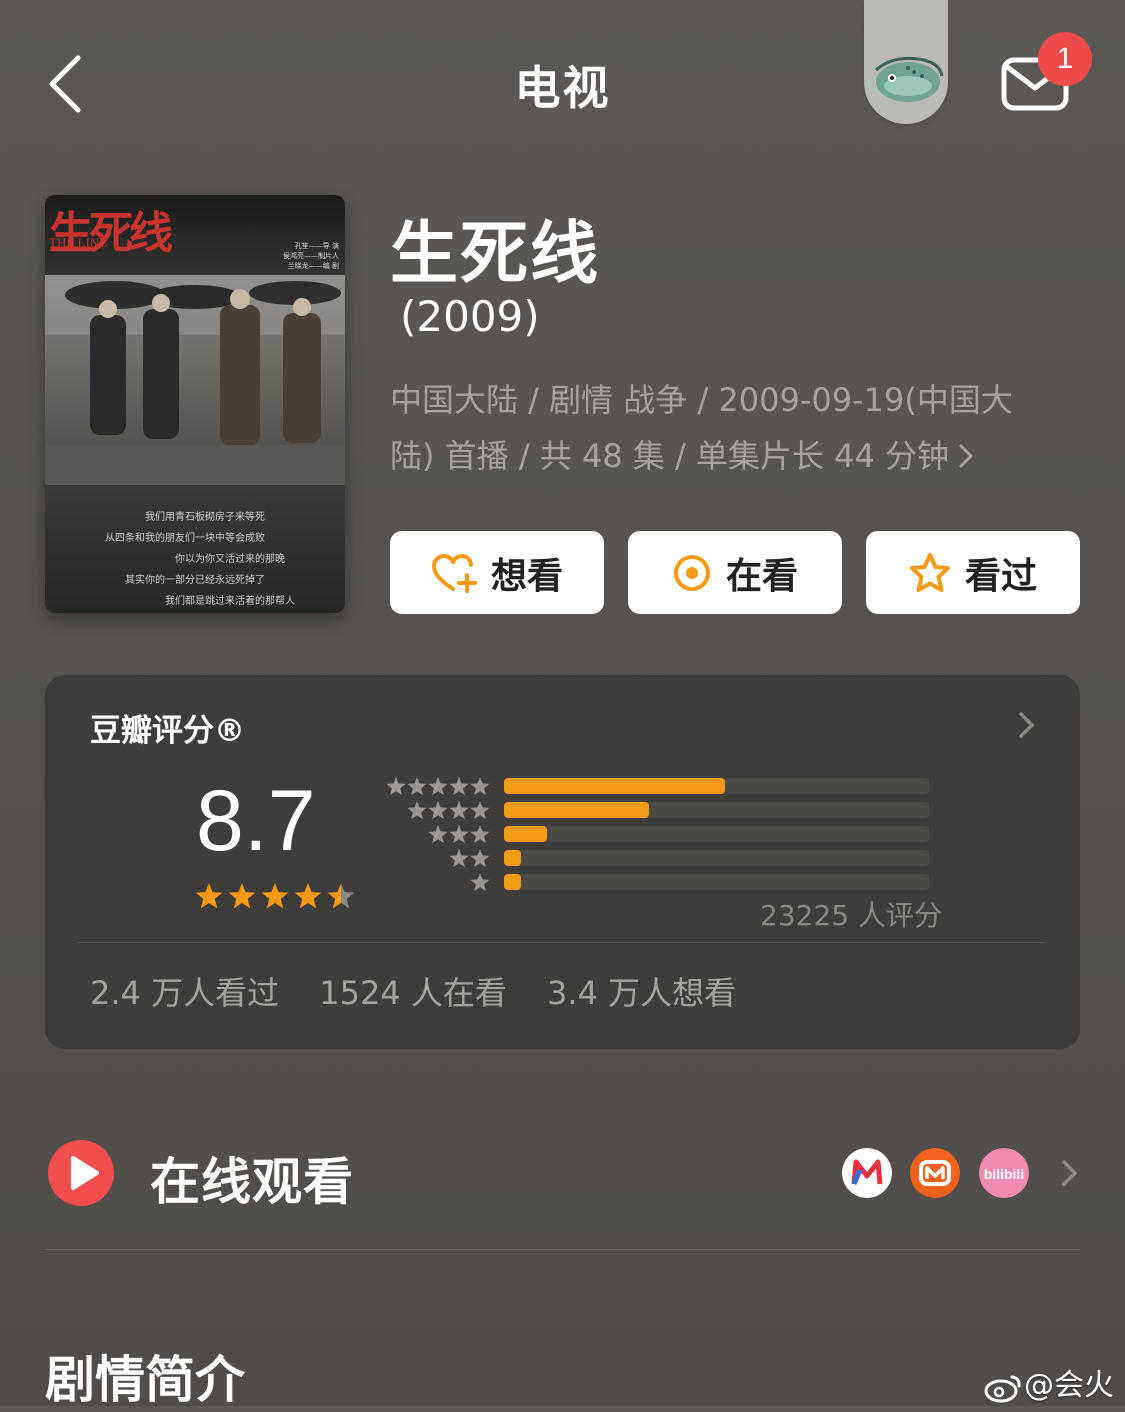 Image resolution: width=1125 pixels, height=1412 pixels. Describe the element at coordinates (526, 576) in the screenshot. I see `want-to-watch-label: 想看` at that location.